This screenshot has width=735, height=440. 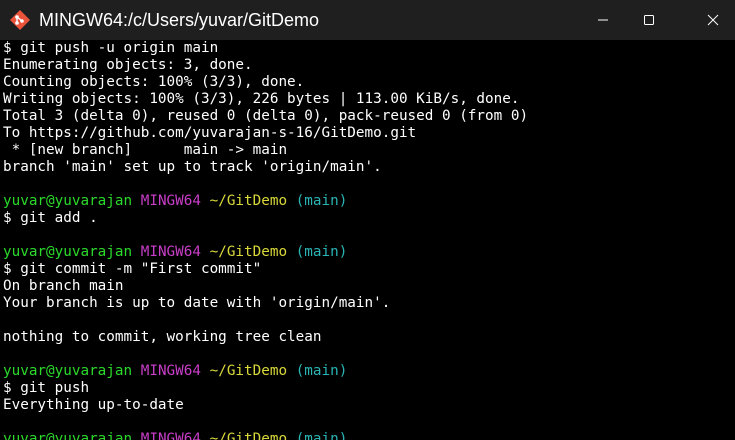 I want to click on maximize-button, so click(x=649, y=20).